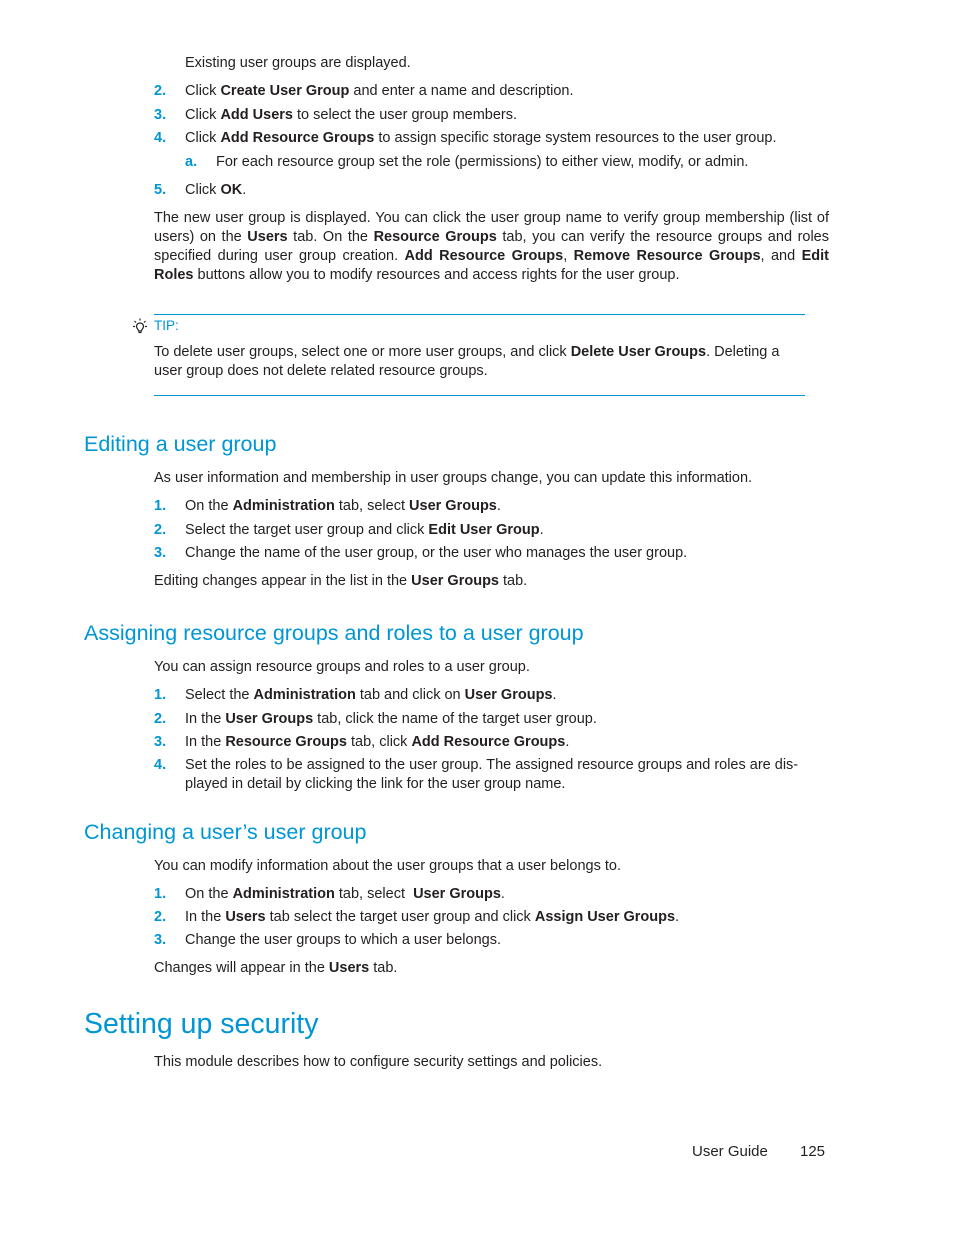 Image resolution: width=954 pixels, height=1235 pixels. I want to click on existing-groups-note: Existing user groups are displayed., so click(298, 63).